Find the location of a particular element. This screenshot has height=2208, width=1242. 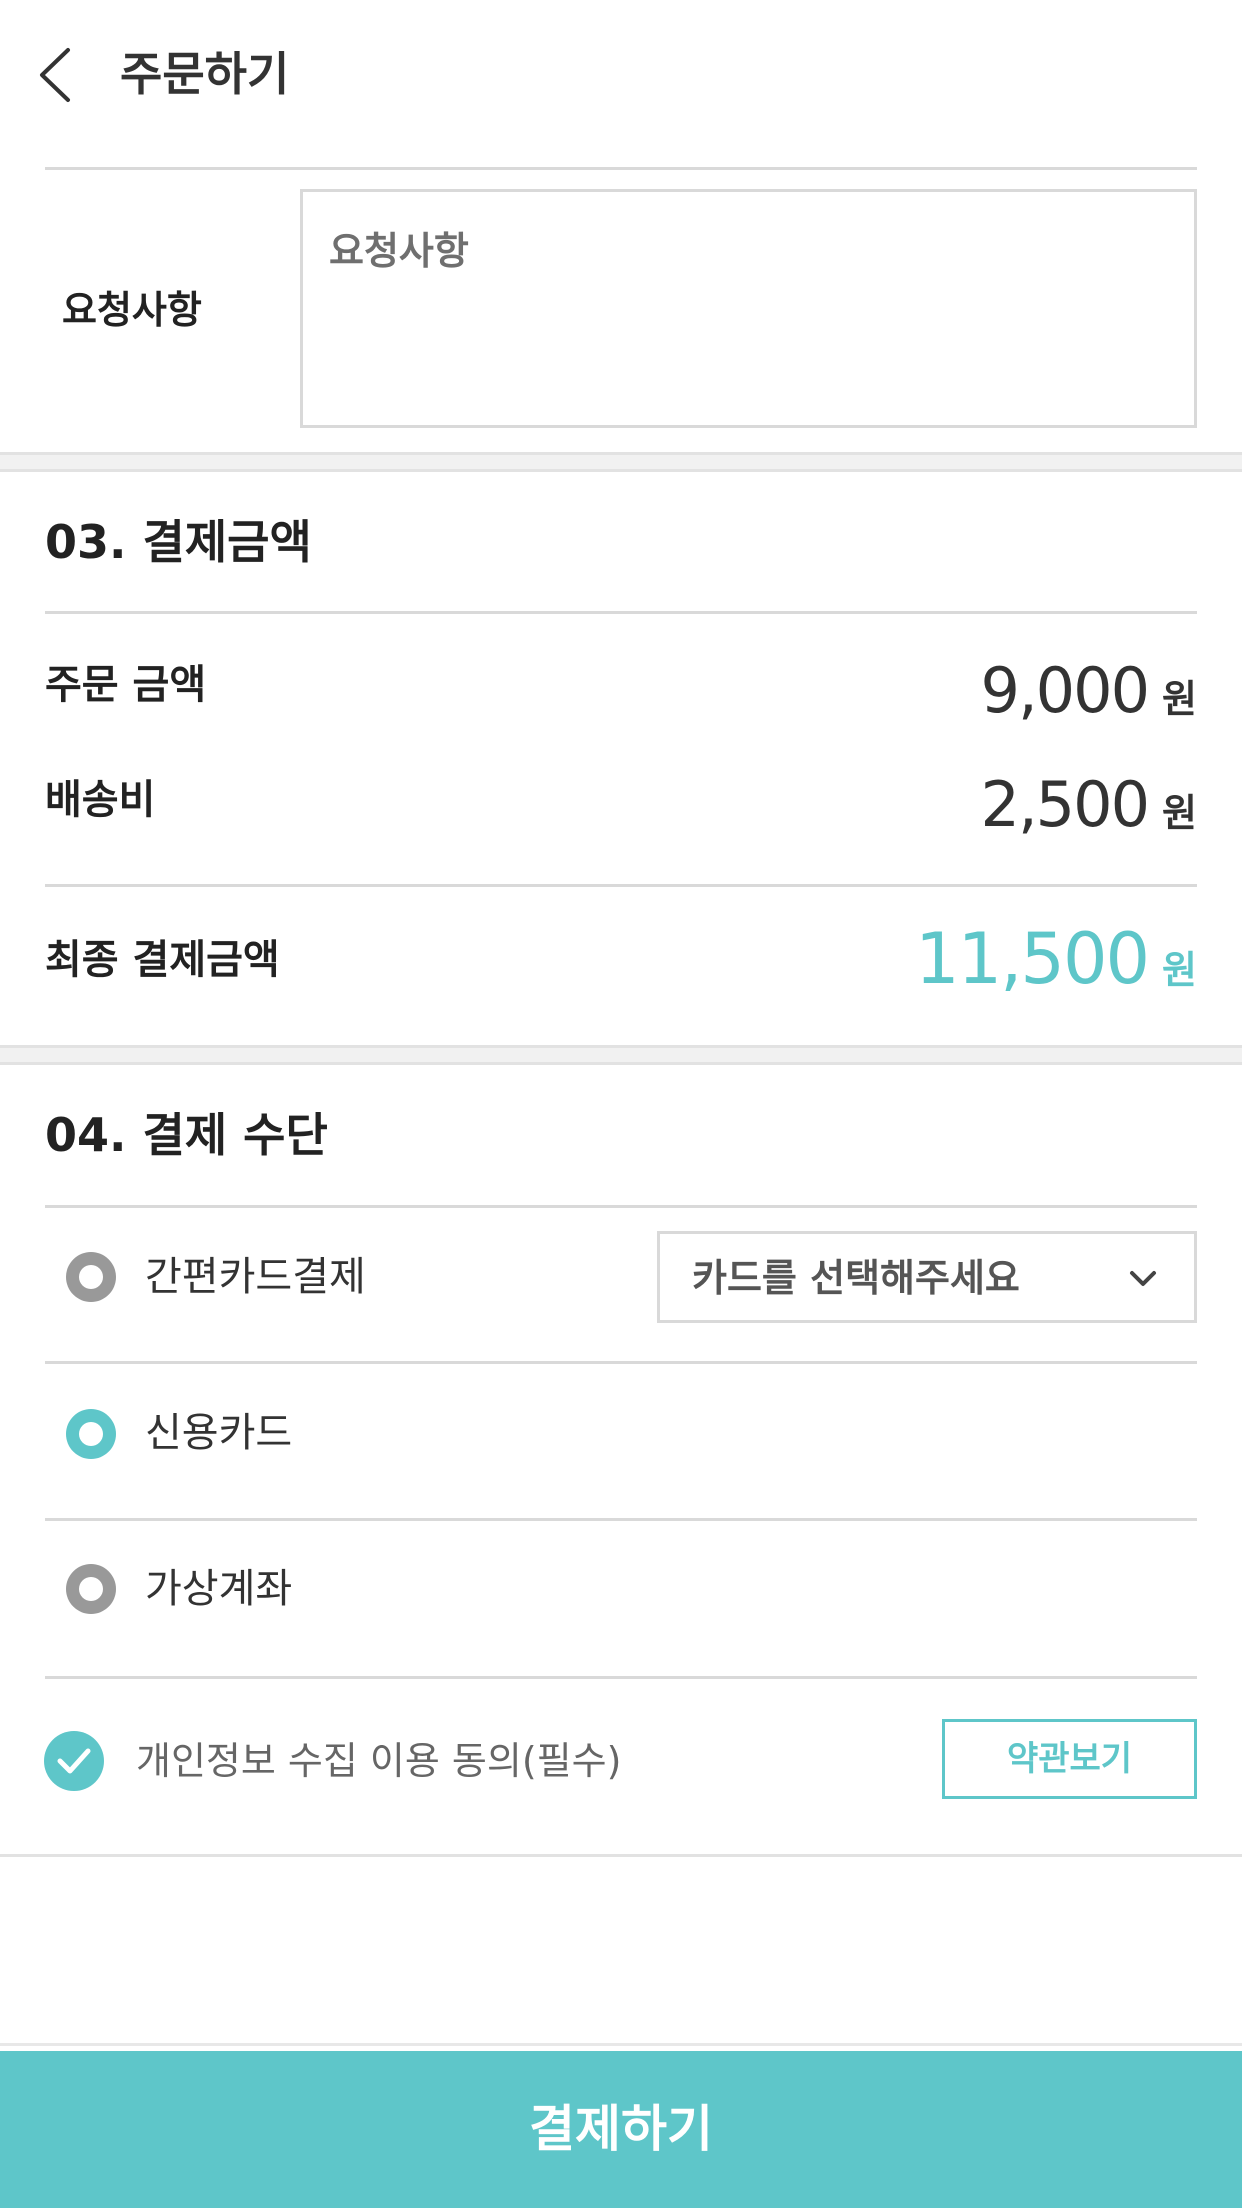

card-select-value: 카드를 선택해주세요 is located at coordinates (856, 1278).